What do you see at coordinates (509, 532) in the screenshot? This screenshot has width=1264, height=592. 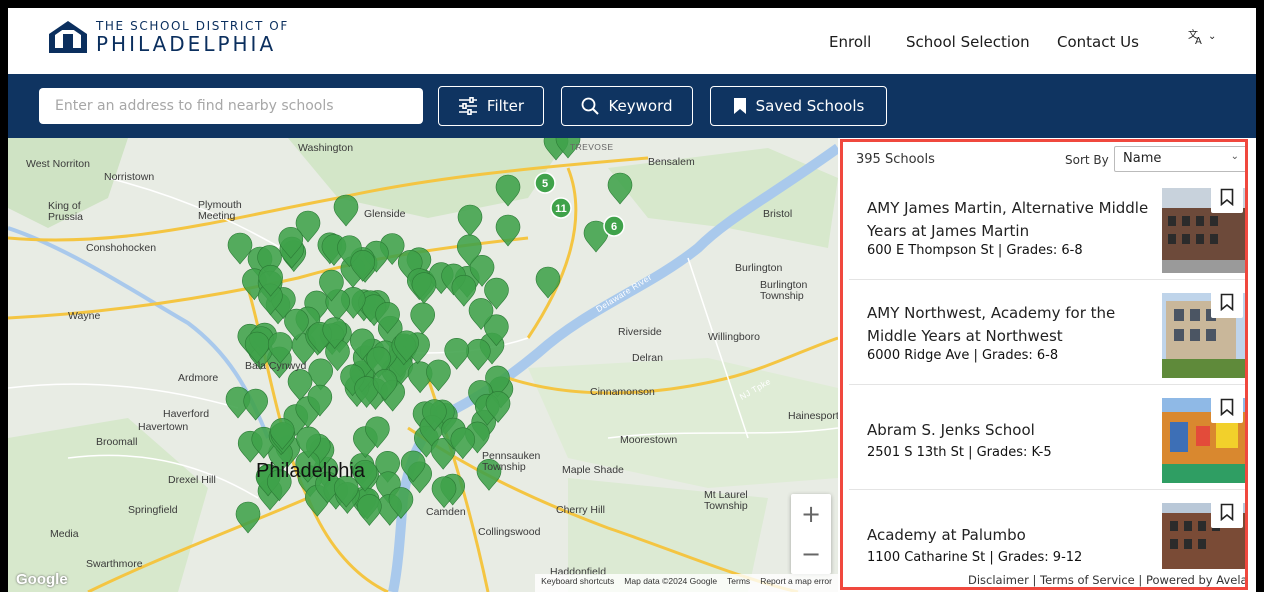 I see `map-label: Collingswood` at bounding box center [509, 532].